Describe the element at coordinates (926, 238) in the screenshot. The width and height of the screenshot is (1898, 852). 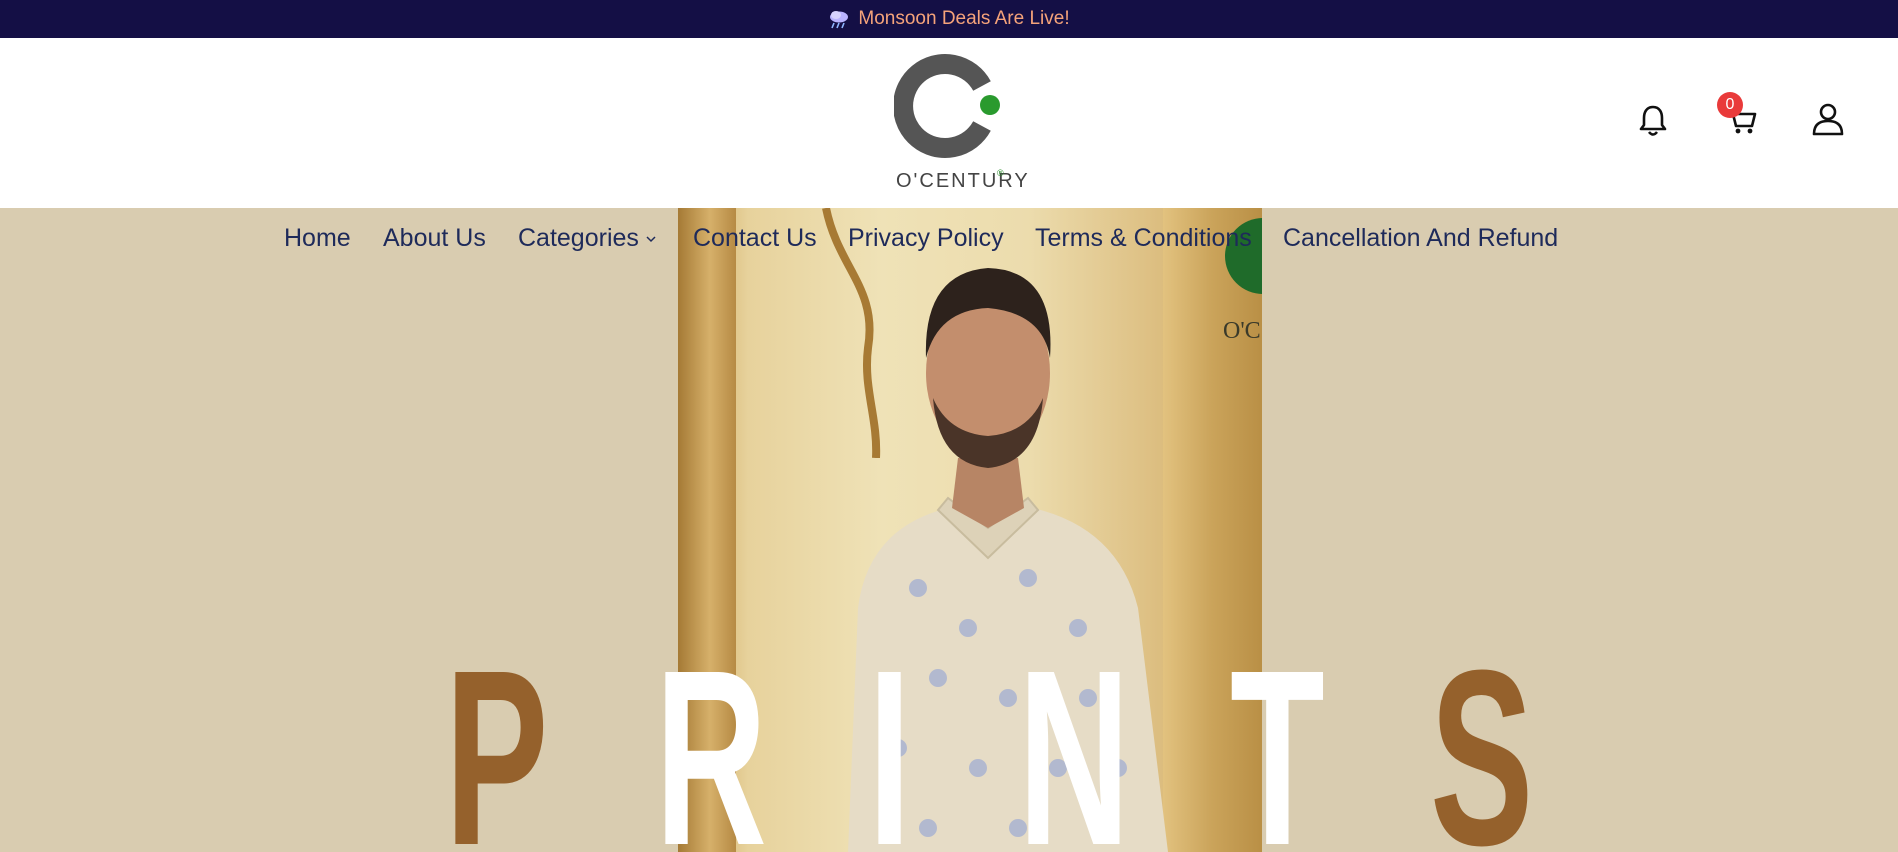
I see `nav-item-privacy-policy: Privacy Policy` at that location.